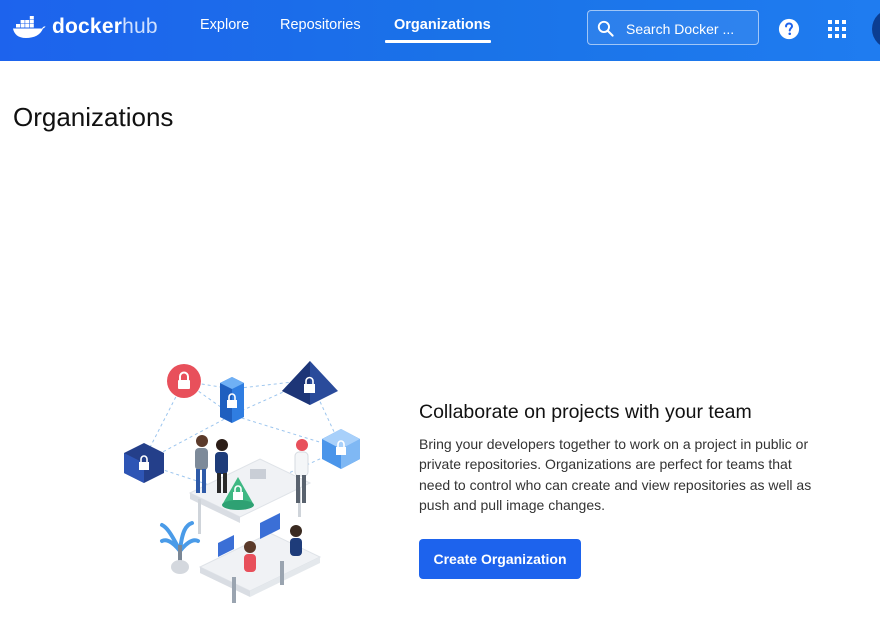 This screenshot has height=633, width=880. What do you see at coordinates (105, 26) in the screenshot?
I see `brand-wordmark: dockerhub` at bounding box center [105, 26].